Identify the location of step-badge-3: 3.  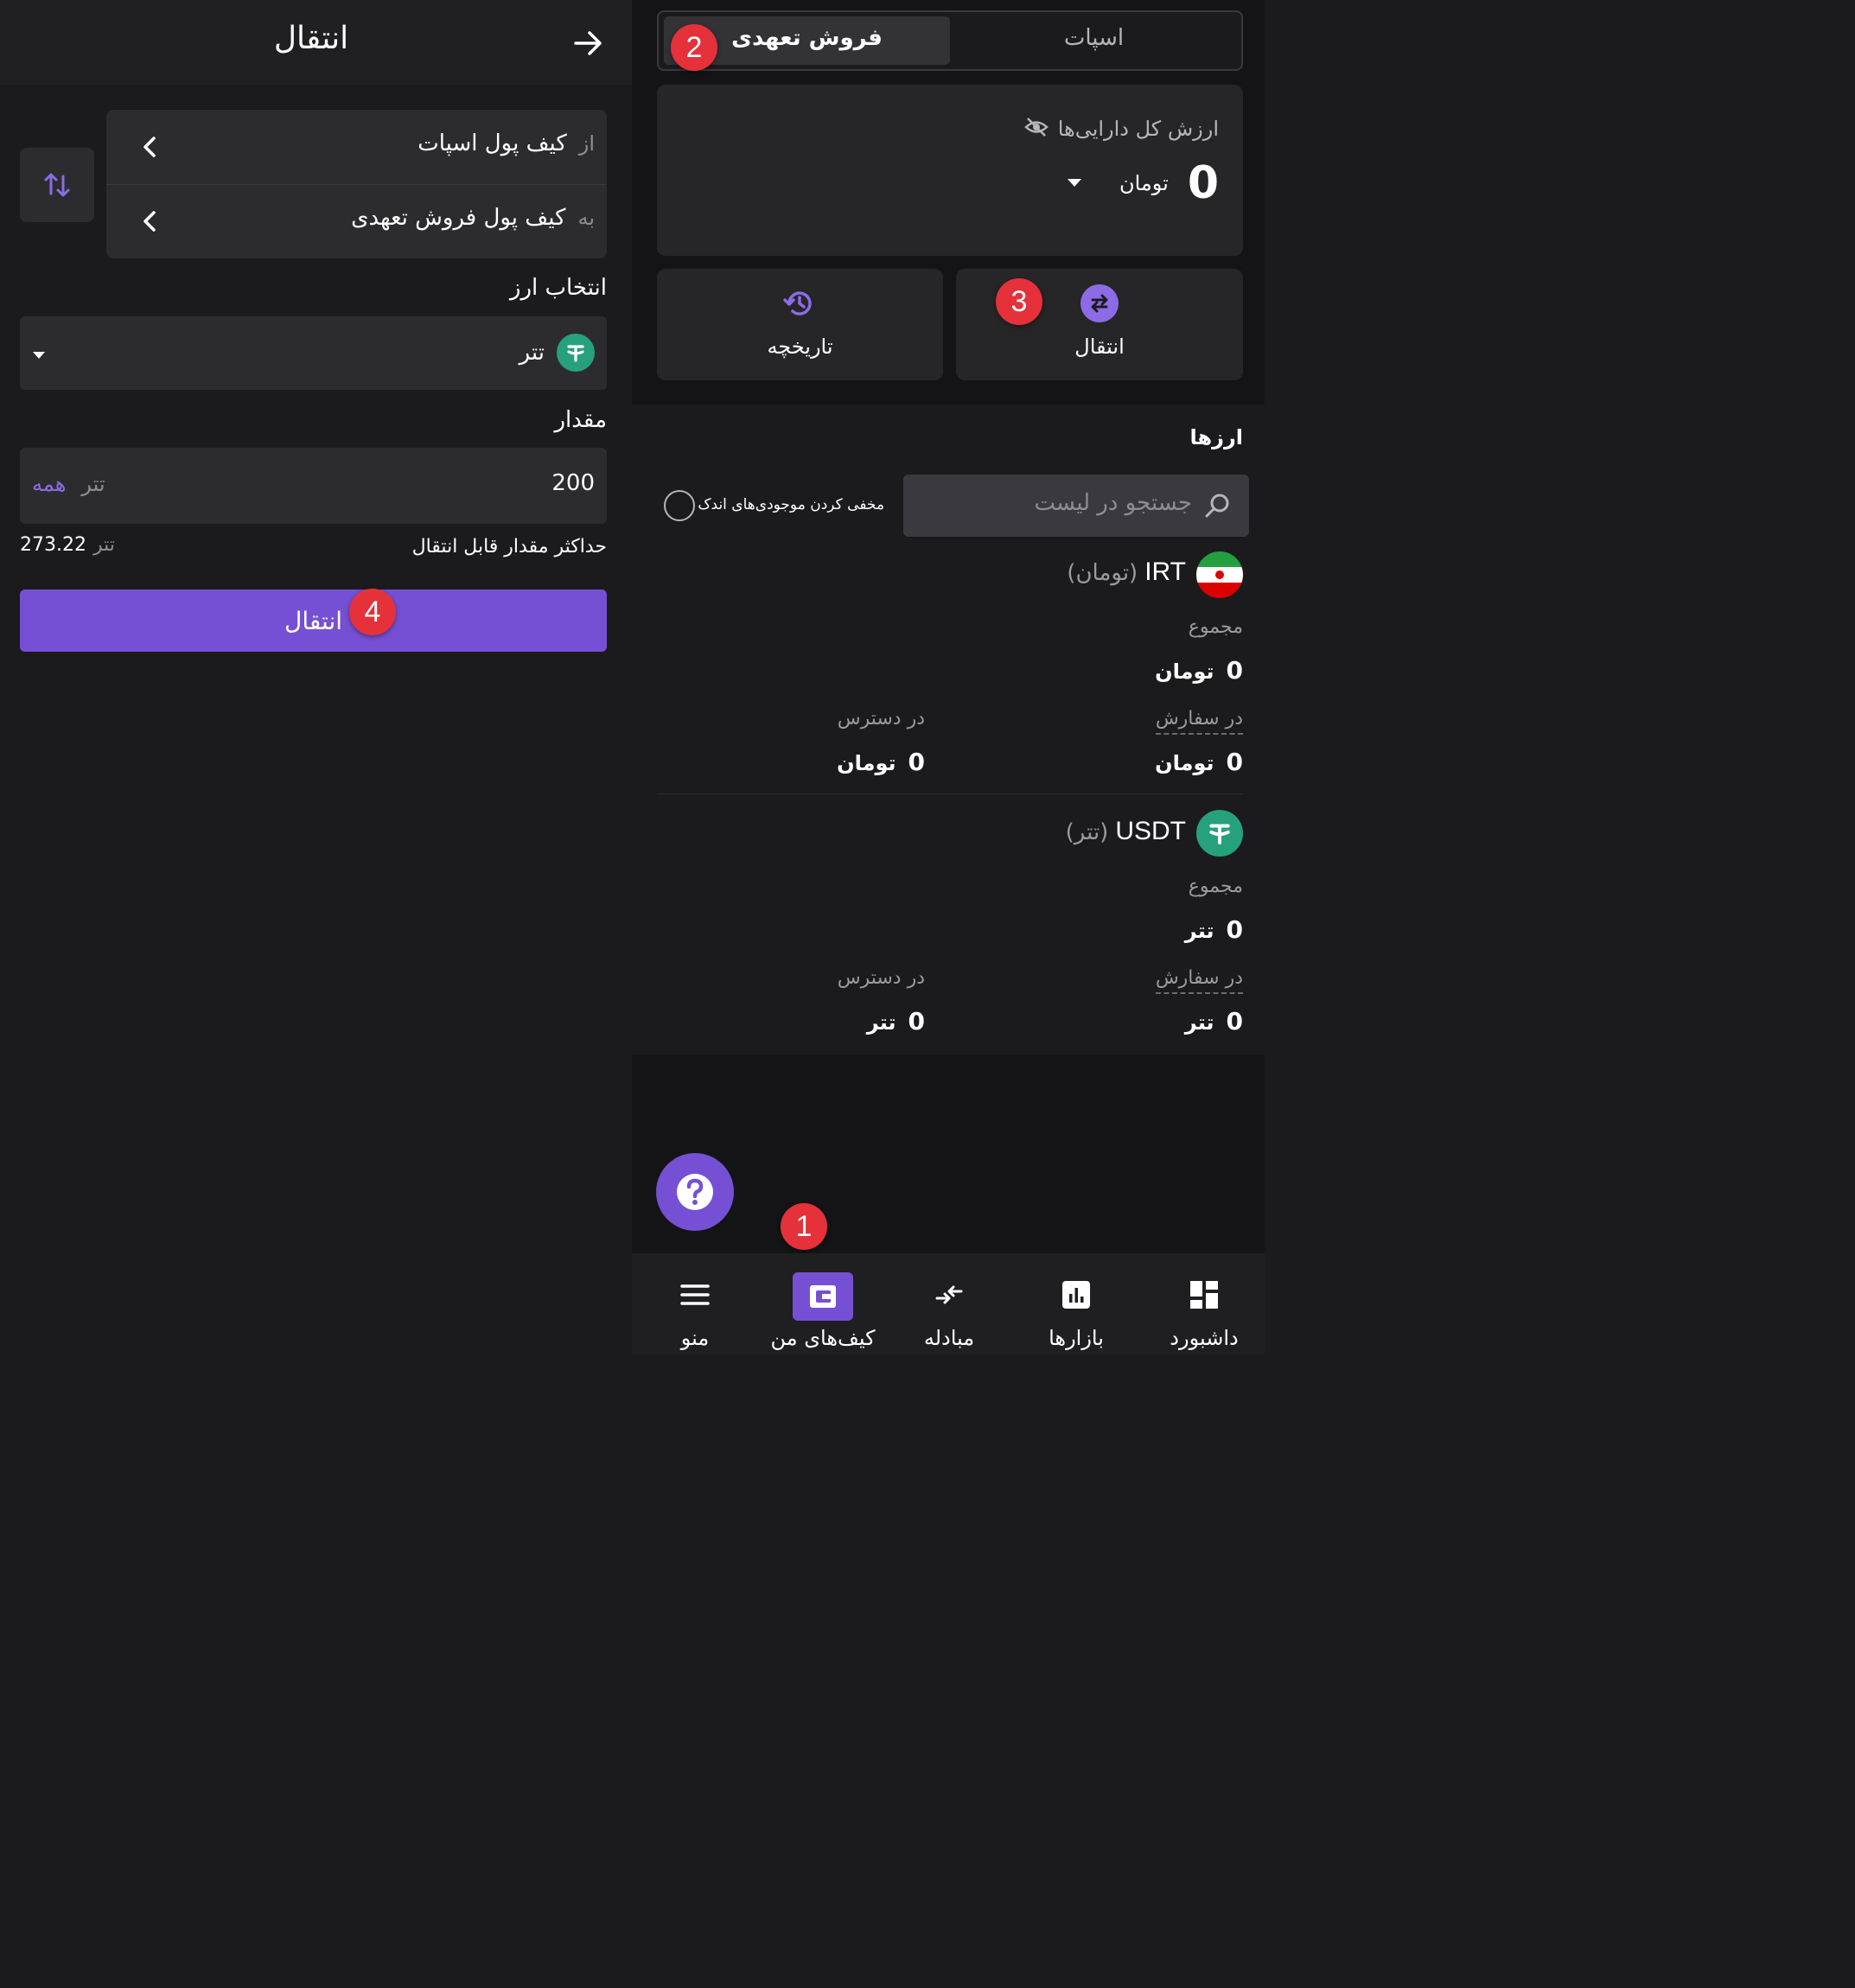
(1019, 301).